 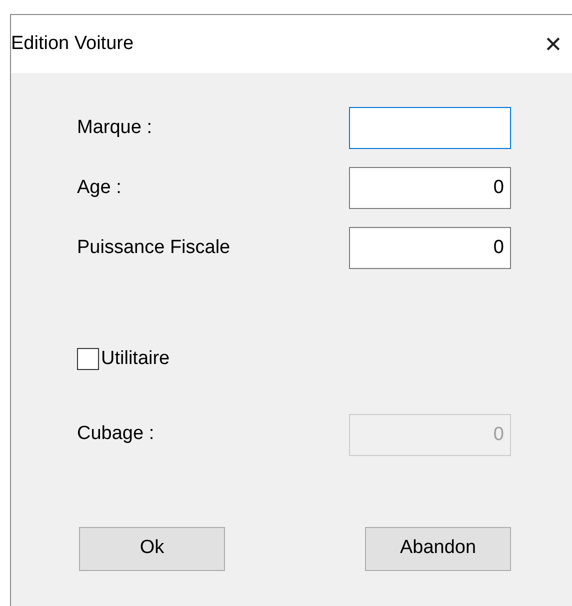 I want to click on checkbox, so click(x=88, y=359).